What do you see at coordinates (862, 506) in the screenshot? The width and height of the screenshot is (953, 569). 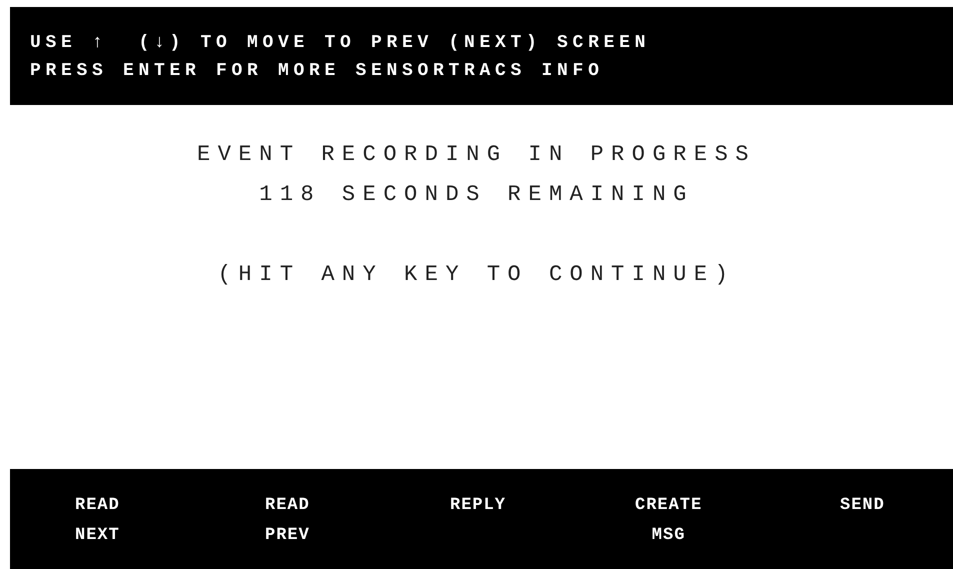 I see `soft-key: SEND` at bounding box center [862, 506].